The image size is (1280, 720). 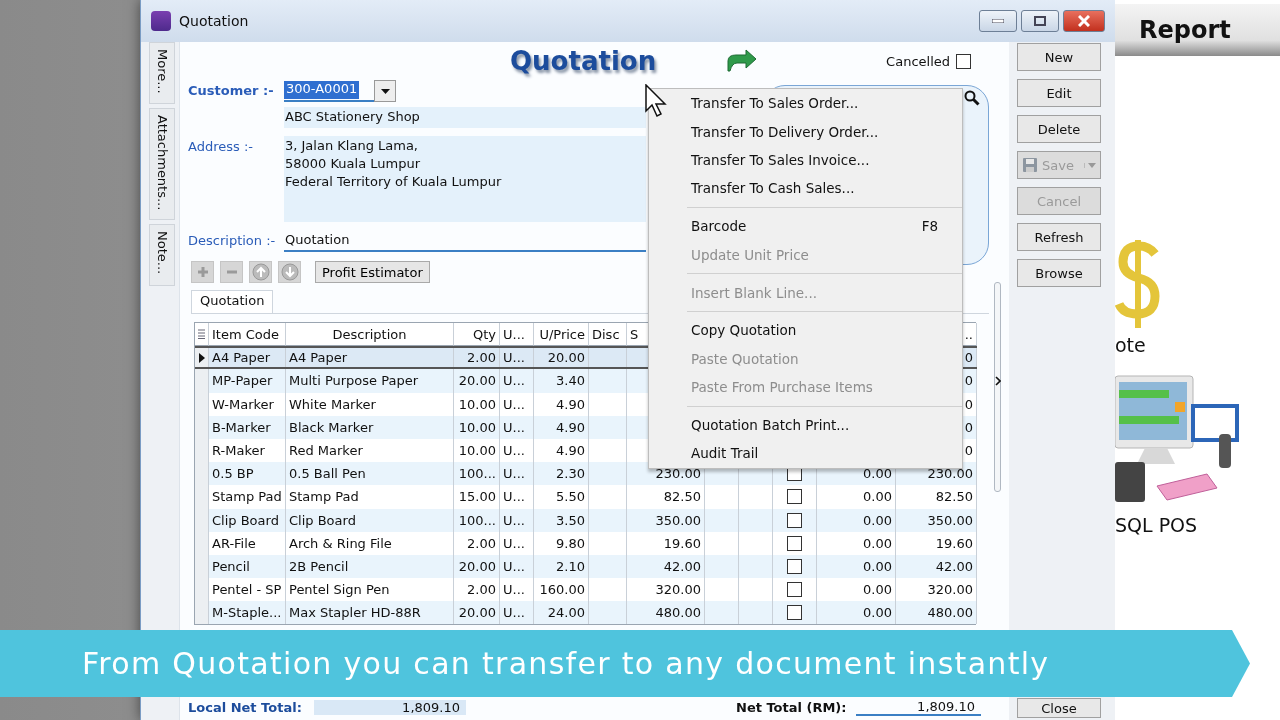 What do you see at coordinates (247, 427) in the screenshot?
I see `table-cell: B-Marker` at bounding box center [247, 427].